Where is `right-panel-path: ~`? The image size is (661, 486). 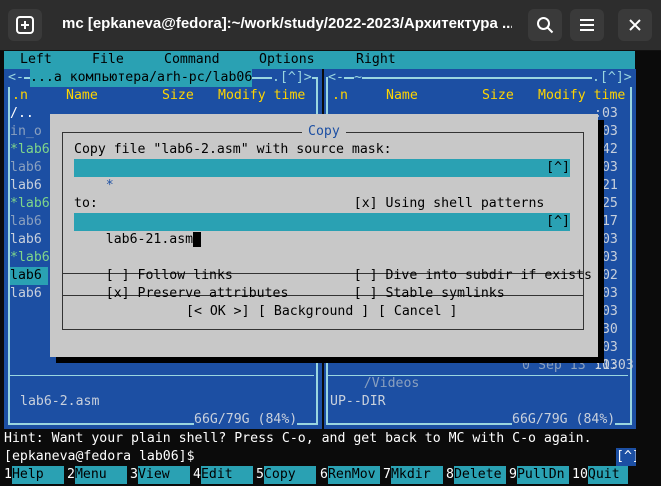
right-panel-path: ~ is located at coordinates (358, 78).